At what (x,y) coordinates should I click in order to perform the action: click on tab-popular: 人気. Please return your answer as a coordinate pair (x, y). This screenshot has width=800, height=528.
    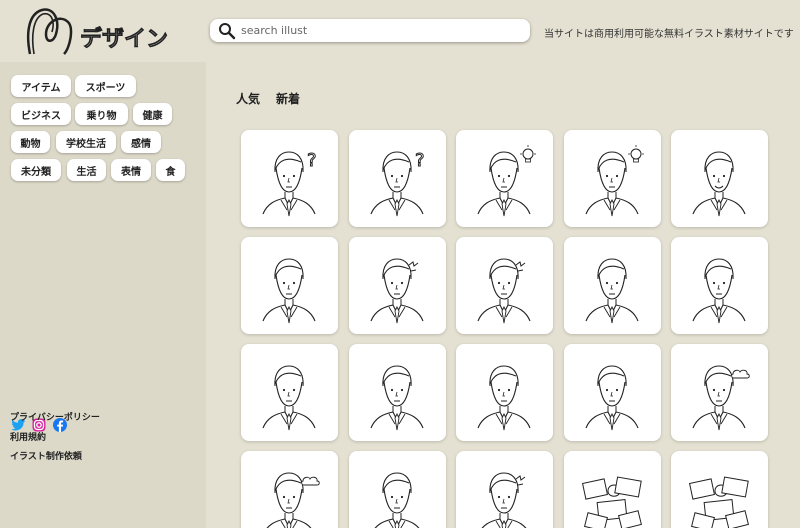
    Looking at the image, I should click on (248, 98).